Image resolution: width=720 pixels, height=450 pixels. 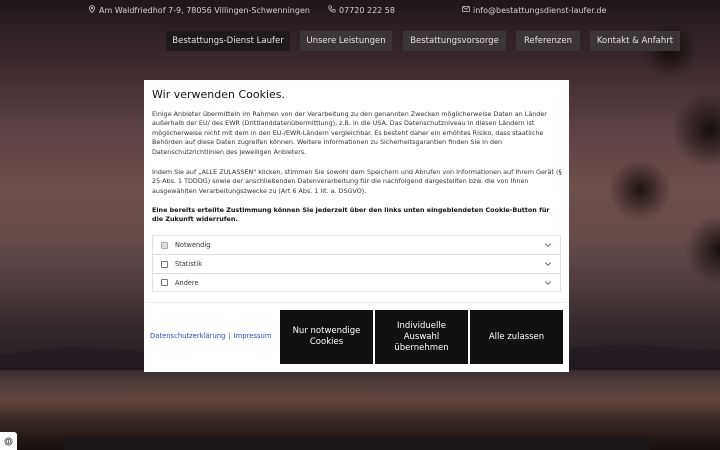 I want to click on necessary-label: Notwendig, so click(x=193, y=245).